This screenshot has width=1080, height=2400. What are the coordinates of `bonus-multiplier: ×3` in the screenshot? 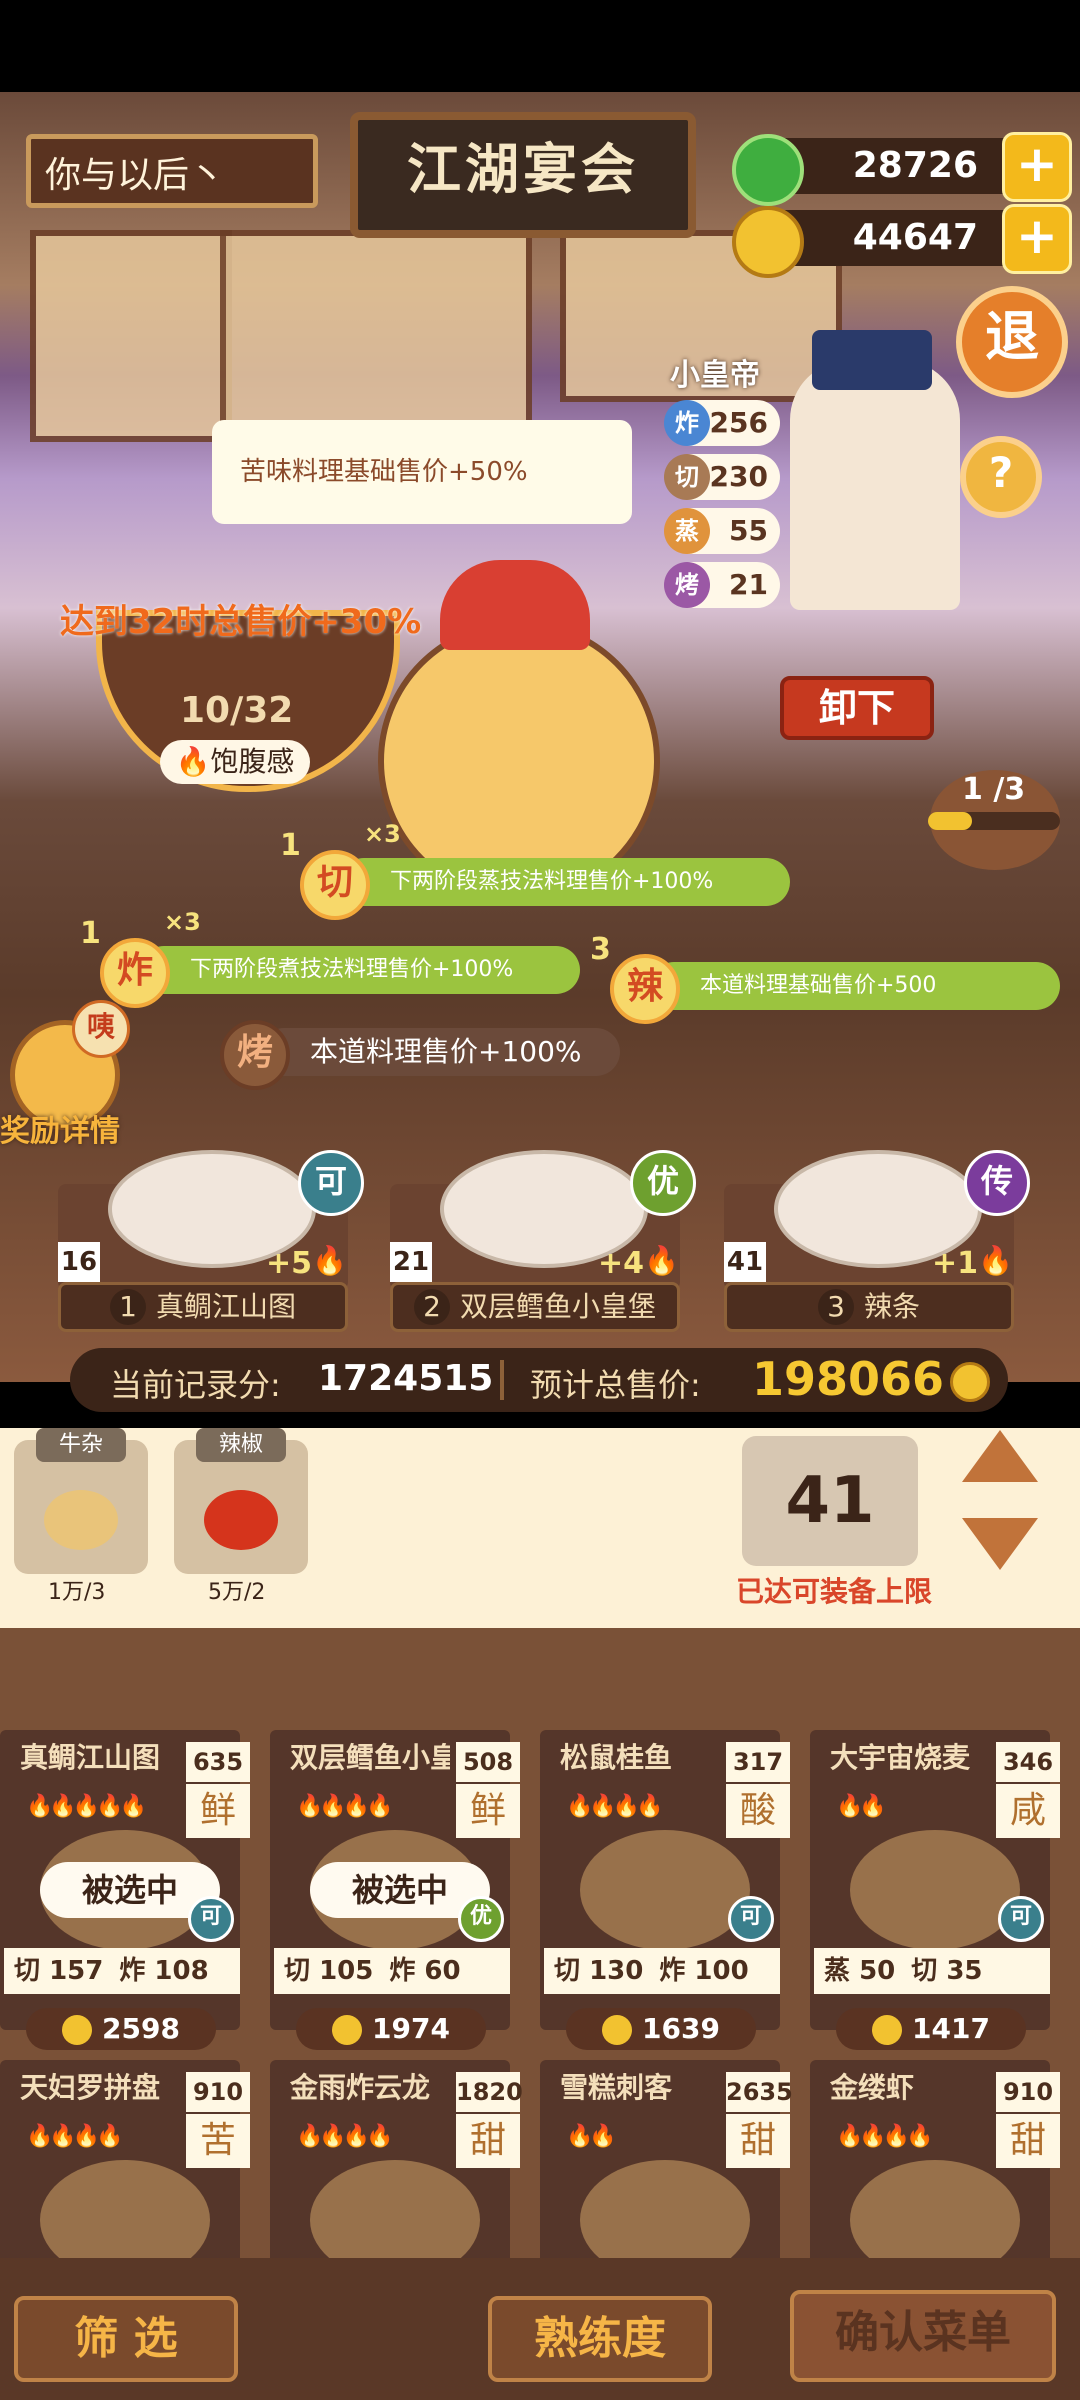 It's located at (182, 922).